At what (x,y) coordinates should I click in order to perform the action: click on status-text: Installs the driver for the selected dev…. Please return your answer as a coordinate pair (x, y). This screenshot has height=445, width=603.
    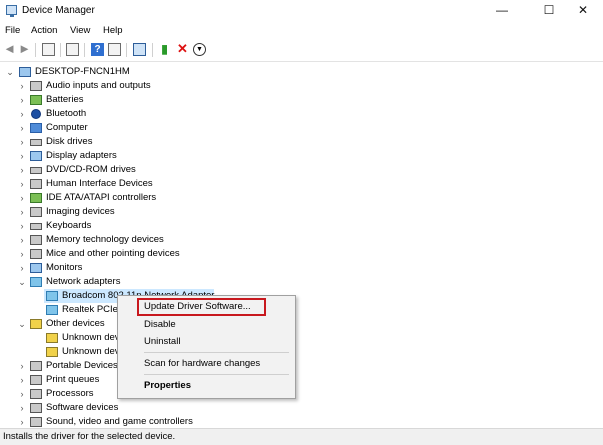
    Looking at the image, I should click on (89, 436).